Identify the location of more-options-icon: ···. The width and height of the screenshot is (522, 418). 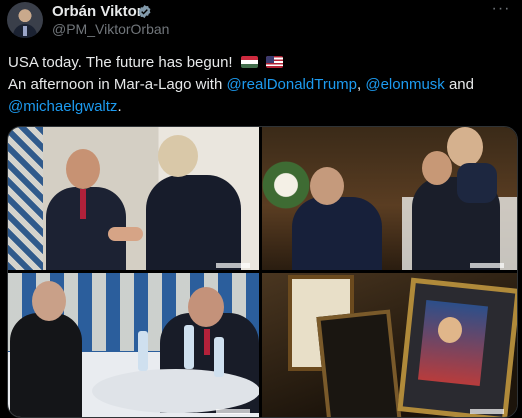
(501, 11).